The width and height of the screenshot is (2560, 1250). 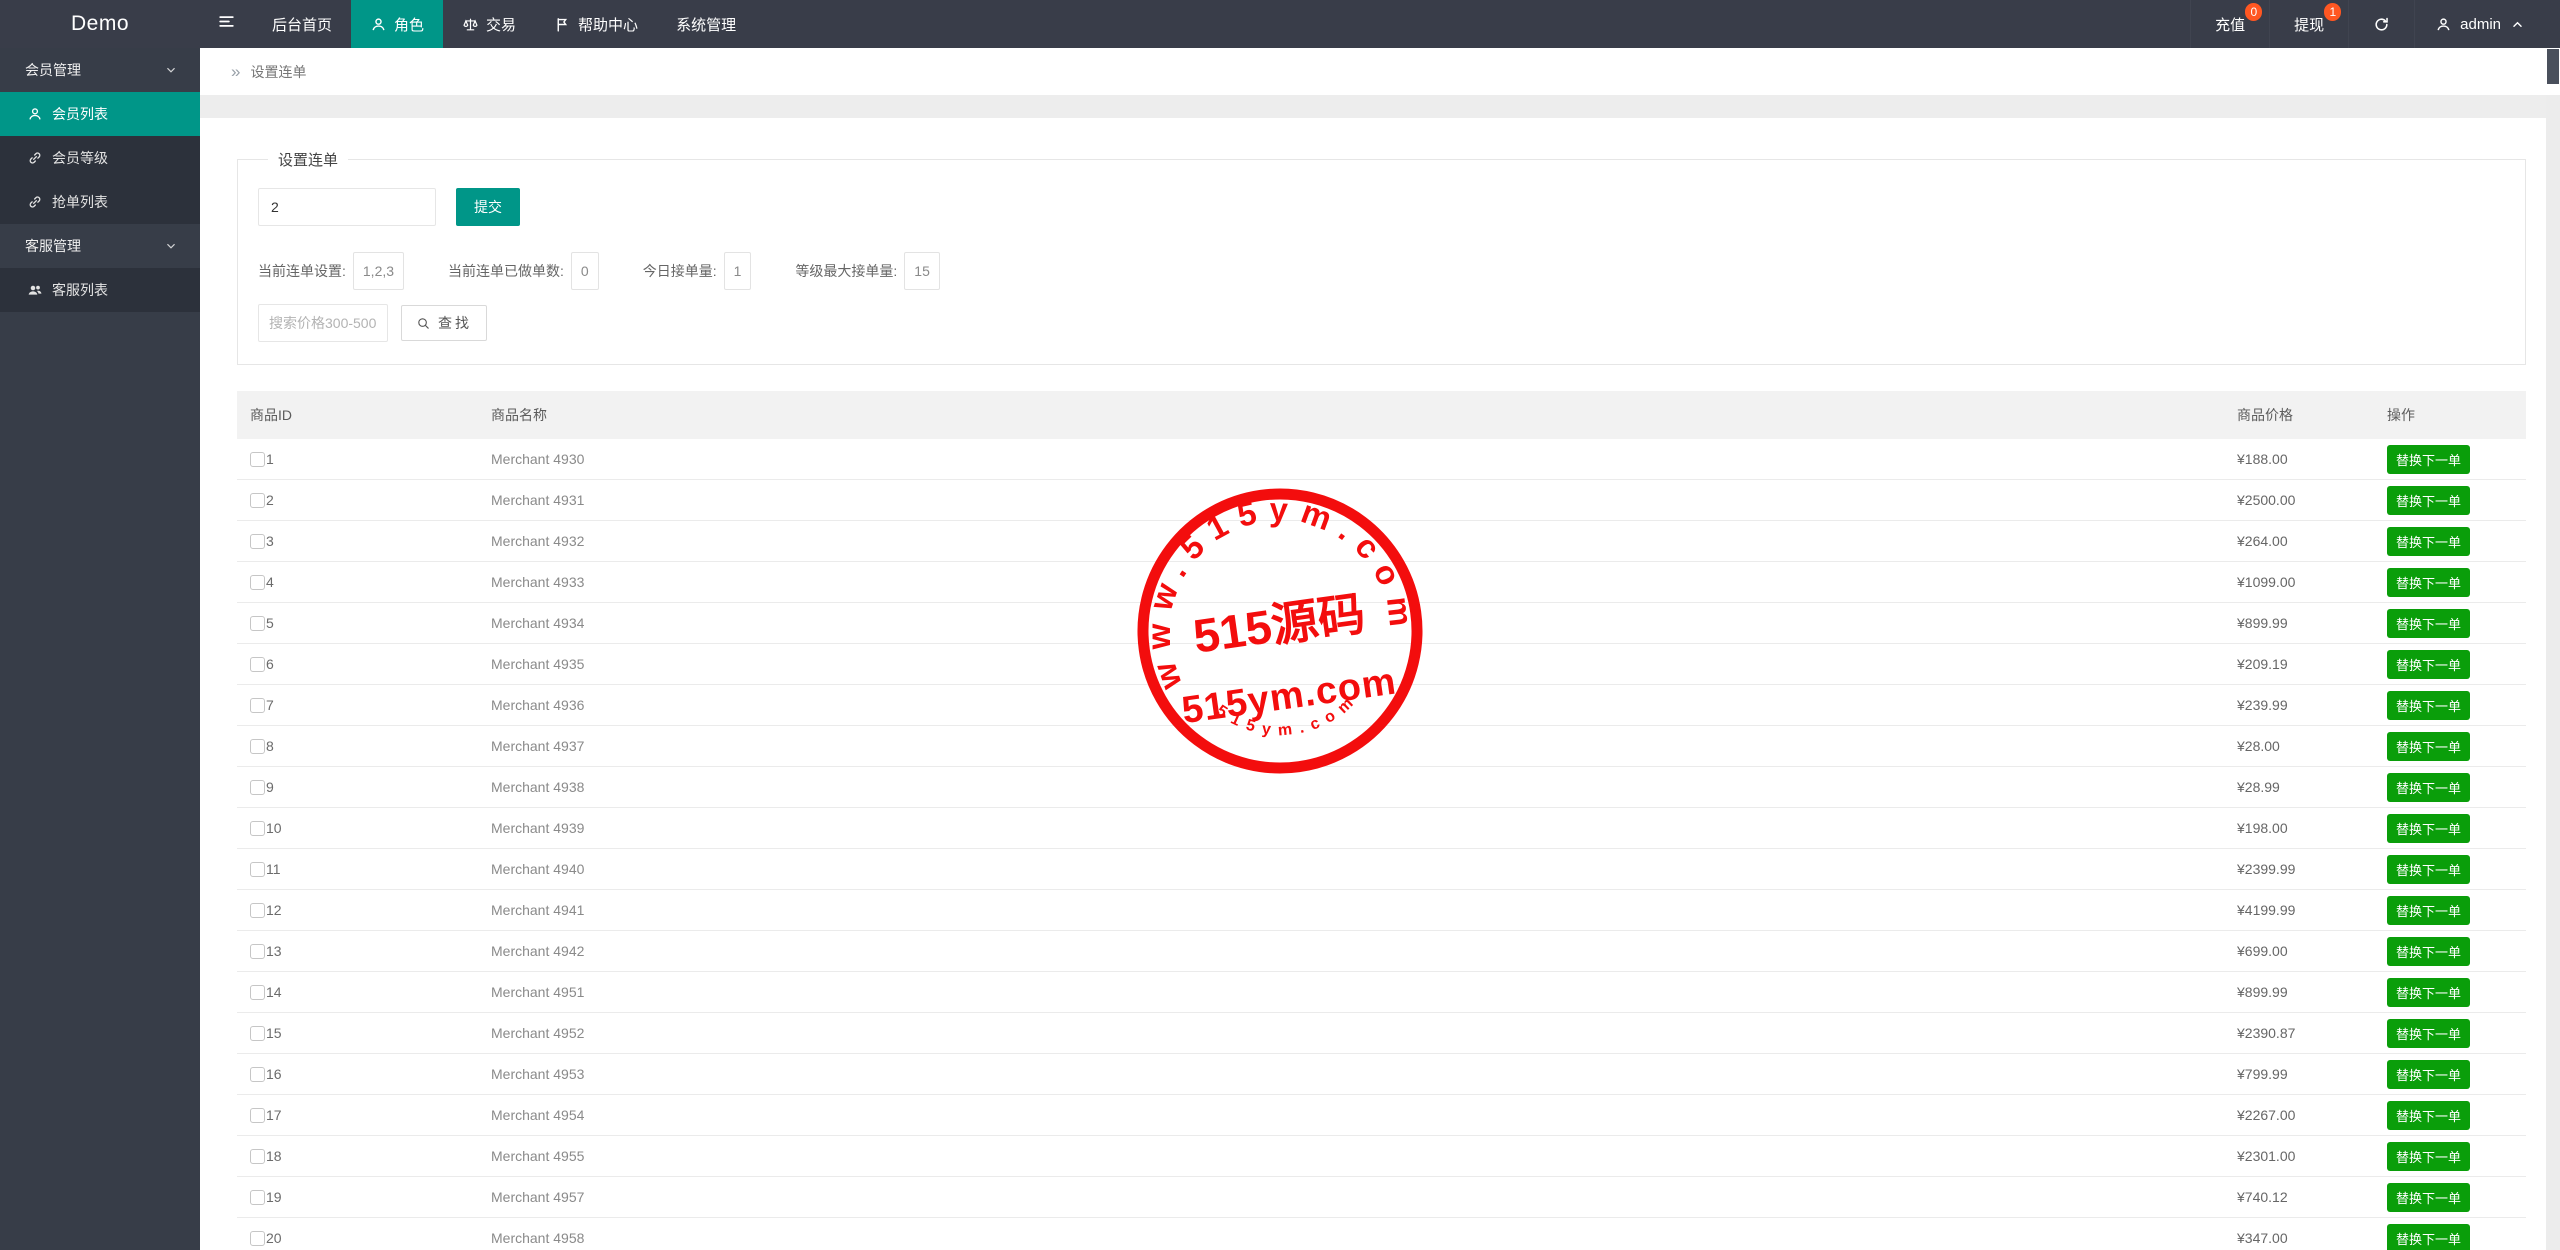 What do you see at coordinates (364, 869) in the screenshot?
I see `product-id-cell: 11` at bounding box center [364, 869].